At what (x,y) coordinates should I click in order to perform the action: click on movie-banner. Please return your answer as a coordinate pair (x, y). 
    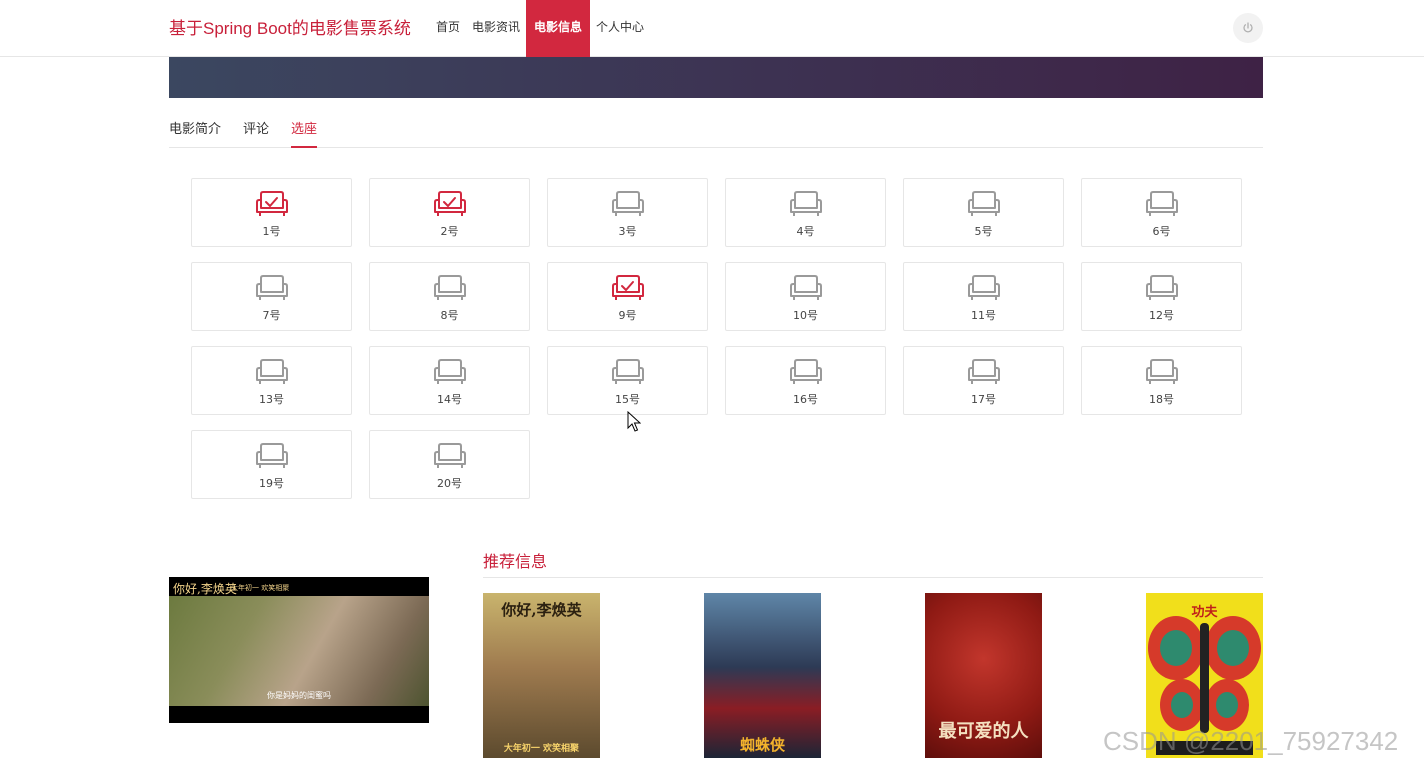
    Looking at the image, I should click on (716, 77).